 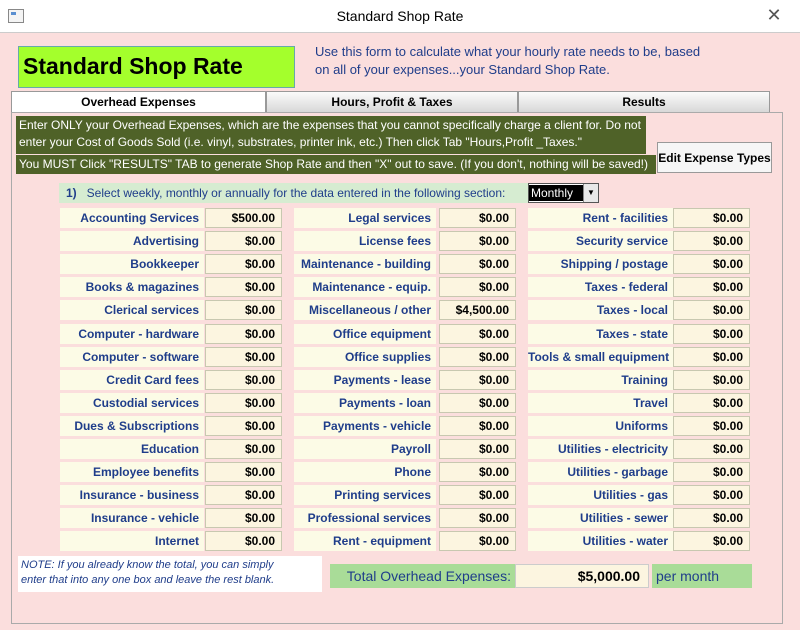 What do you see at coordinates (392, 102) in the screenshot?
I see `tab-hours-profit-taxes: Hours, Profit & Taxes` at bounding box center [392, 102].